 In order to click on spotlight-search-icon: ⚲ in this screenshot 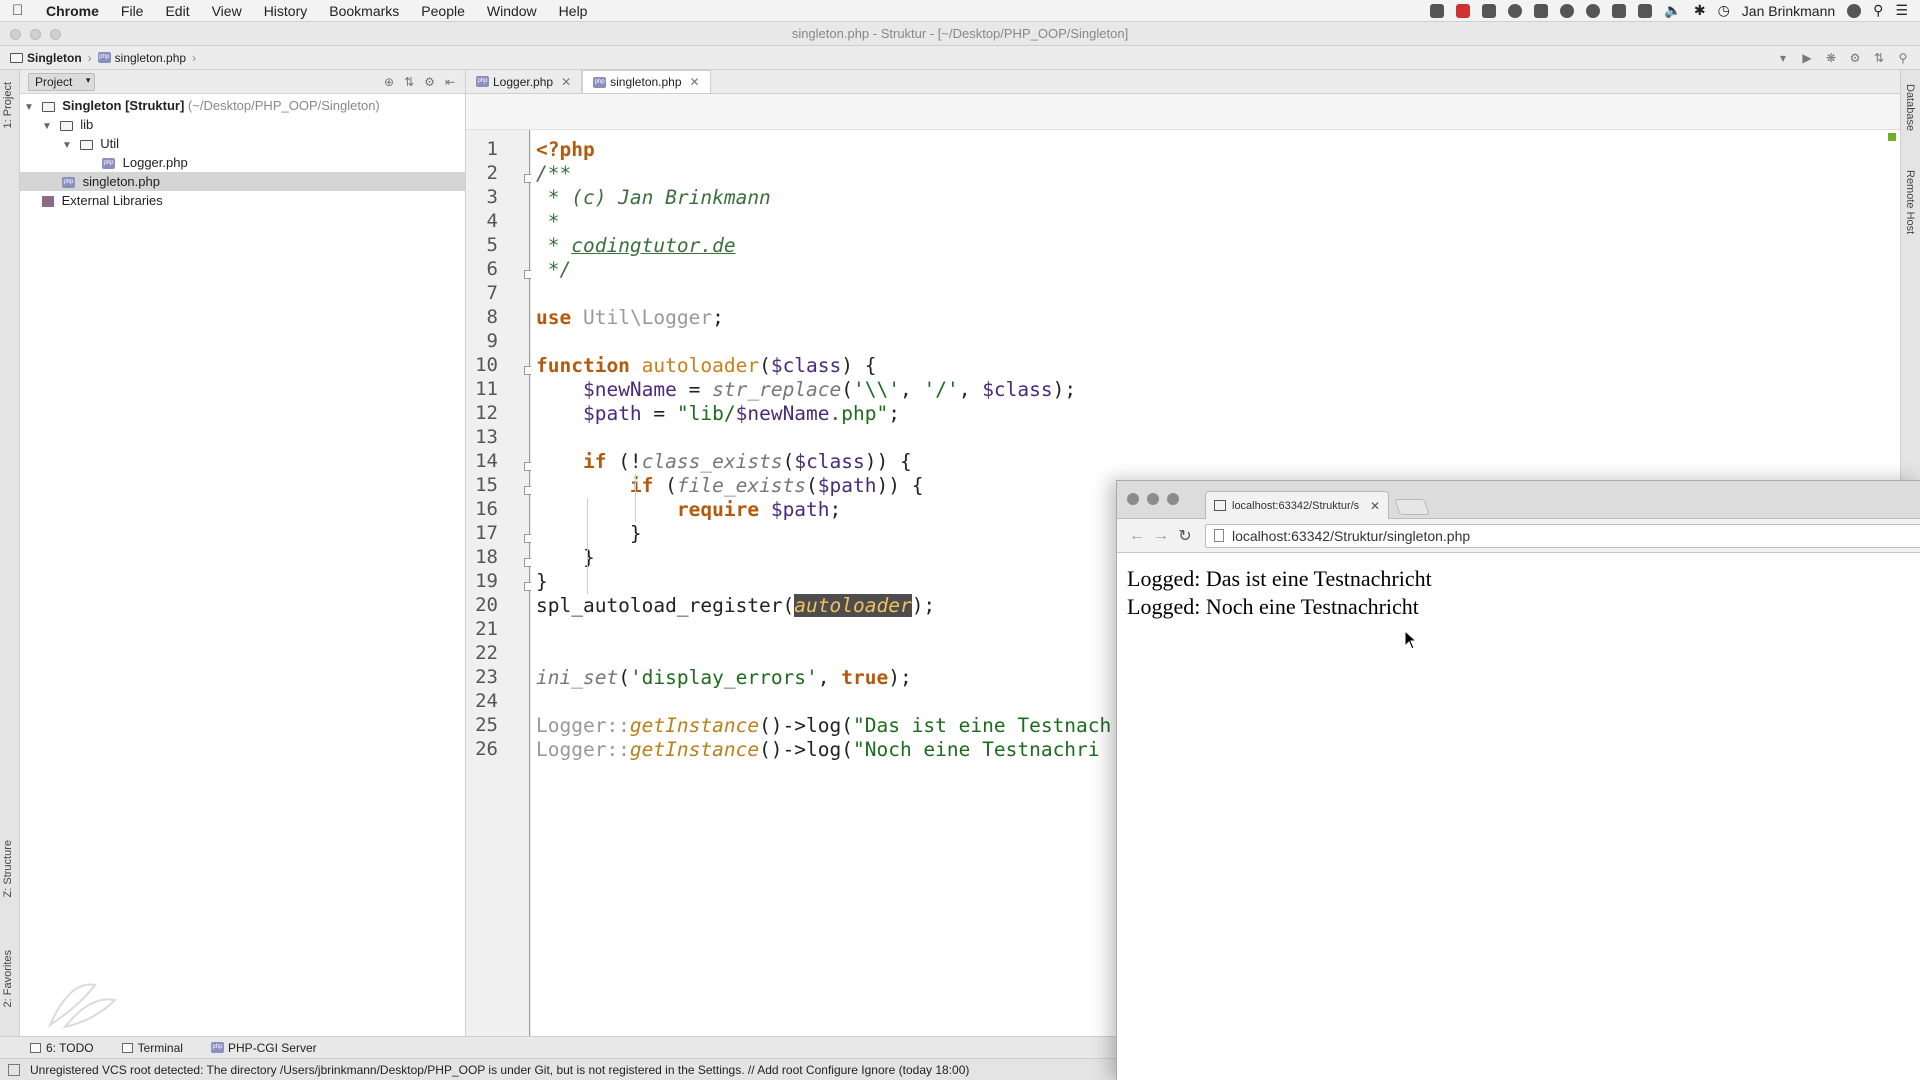, I will do `click(1878, 10)`.